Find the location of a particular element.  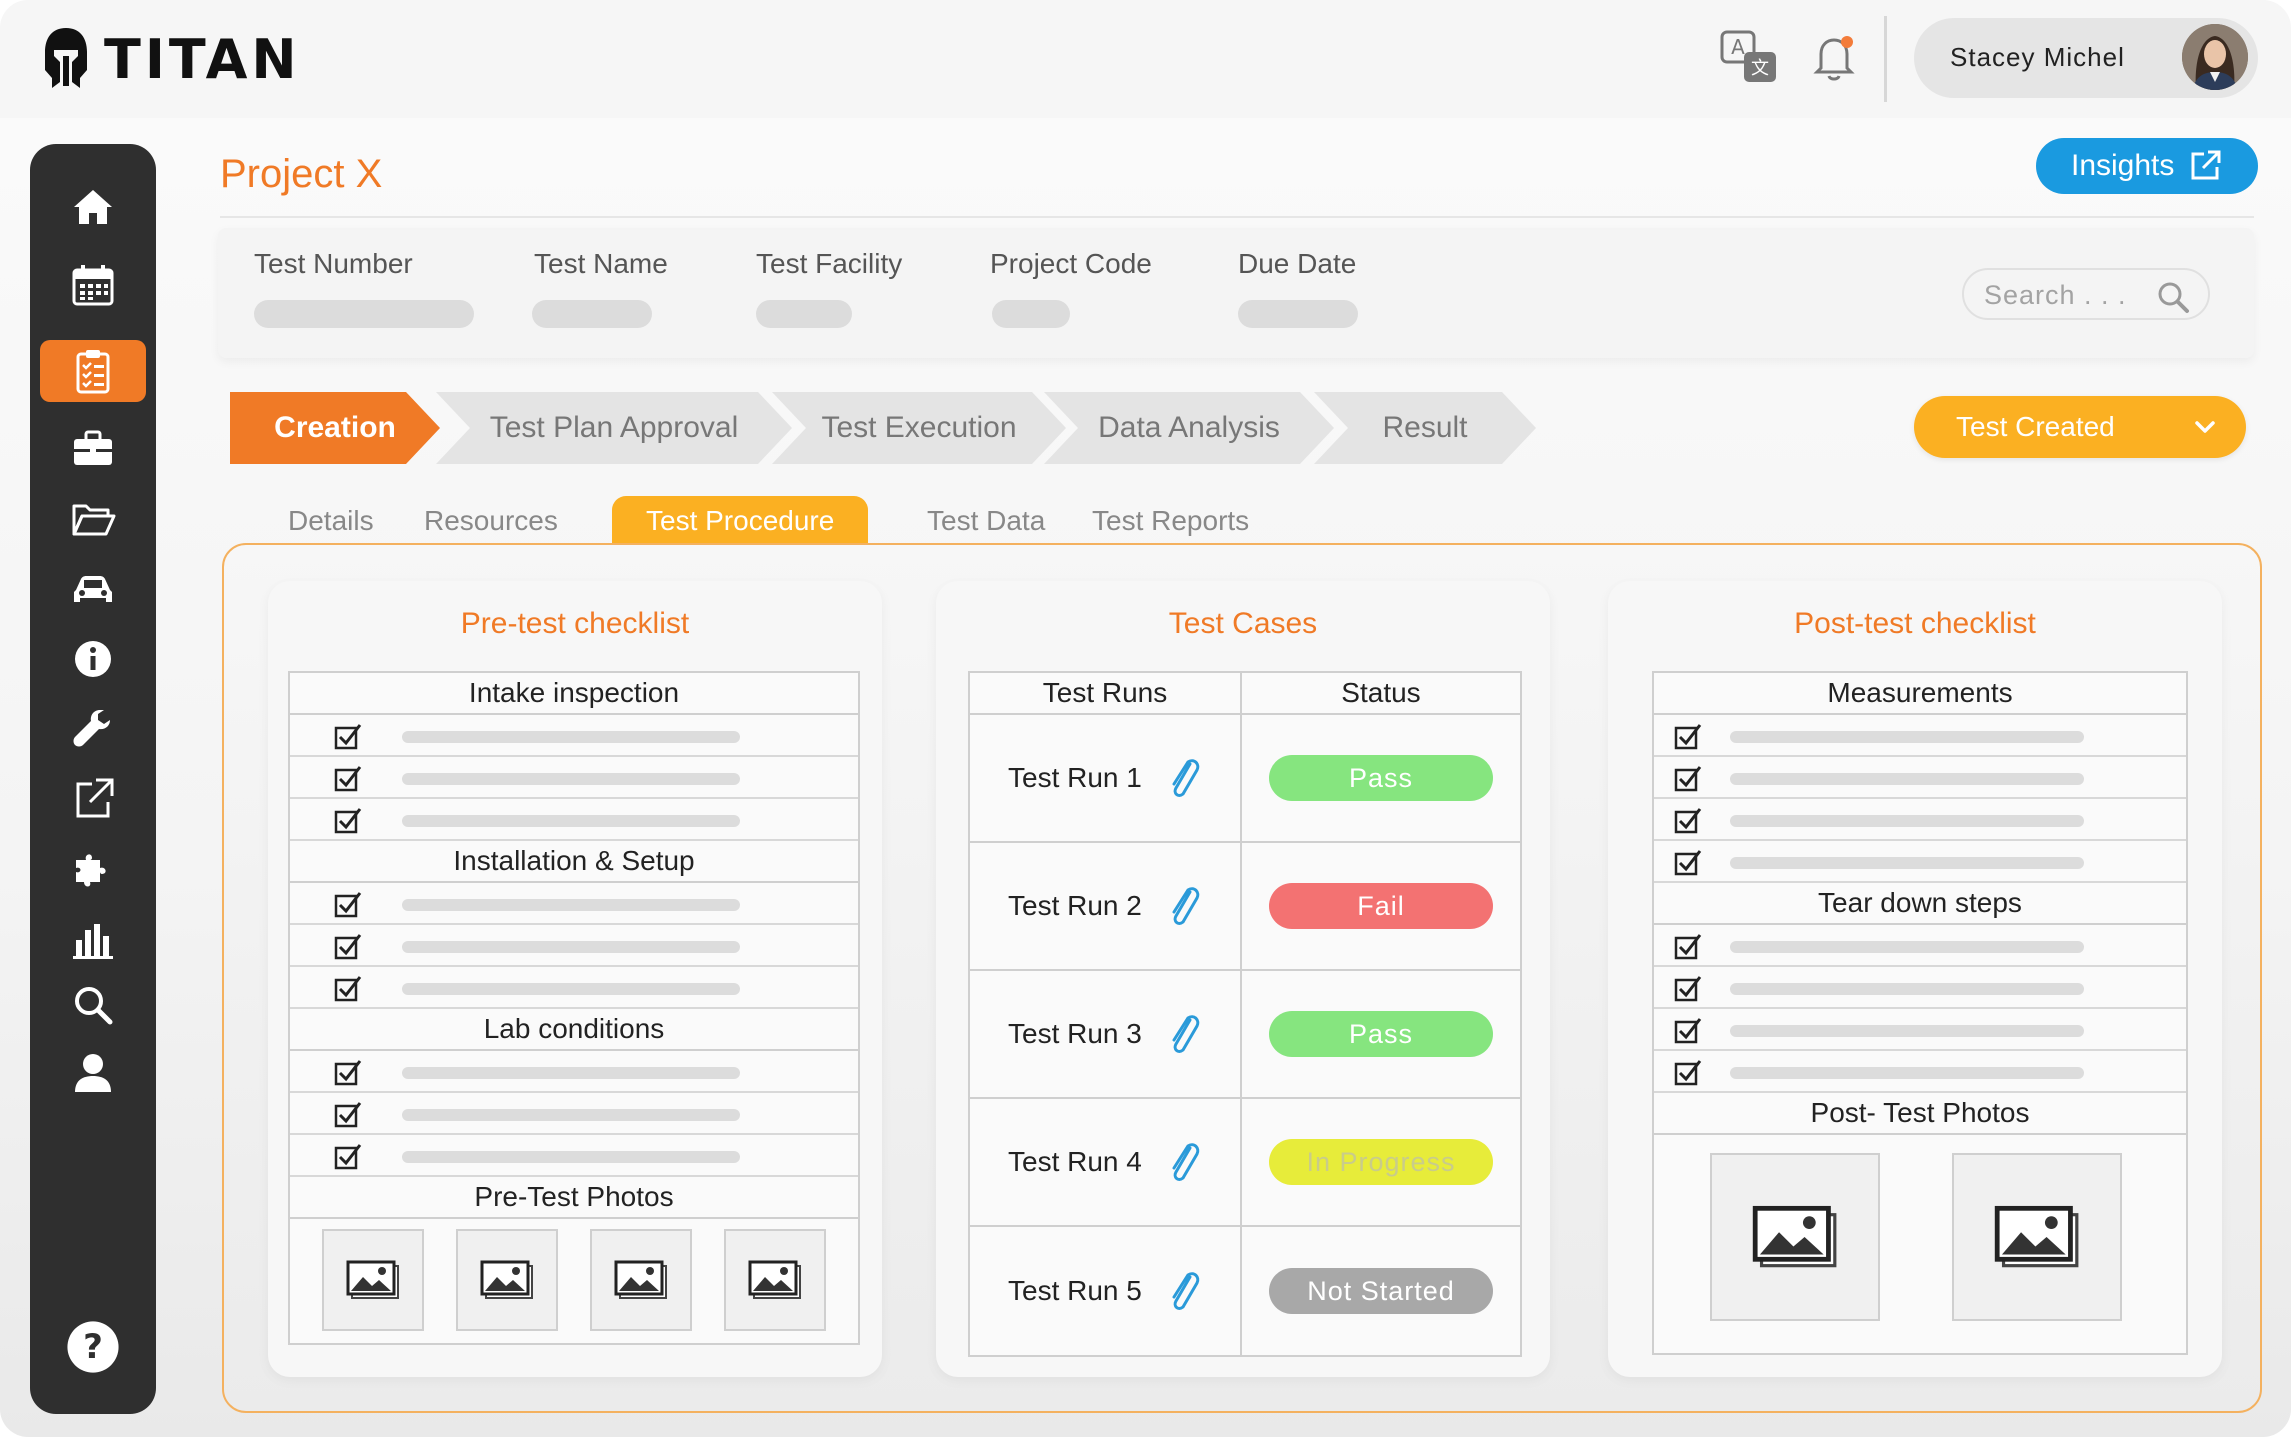

section-header: Measurements is located at coordinates (1920, 694).